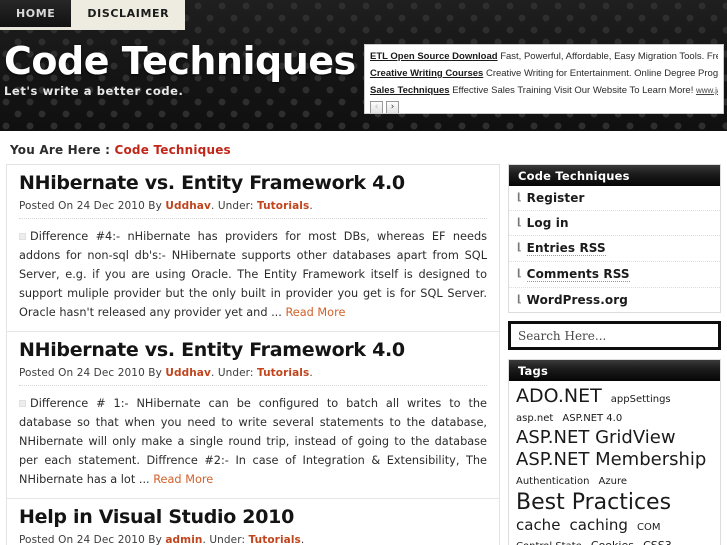 The image size is (727, 545). I want to click on tags-widget-title: Tags, so click(614, 370).